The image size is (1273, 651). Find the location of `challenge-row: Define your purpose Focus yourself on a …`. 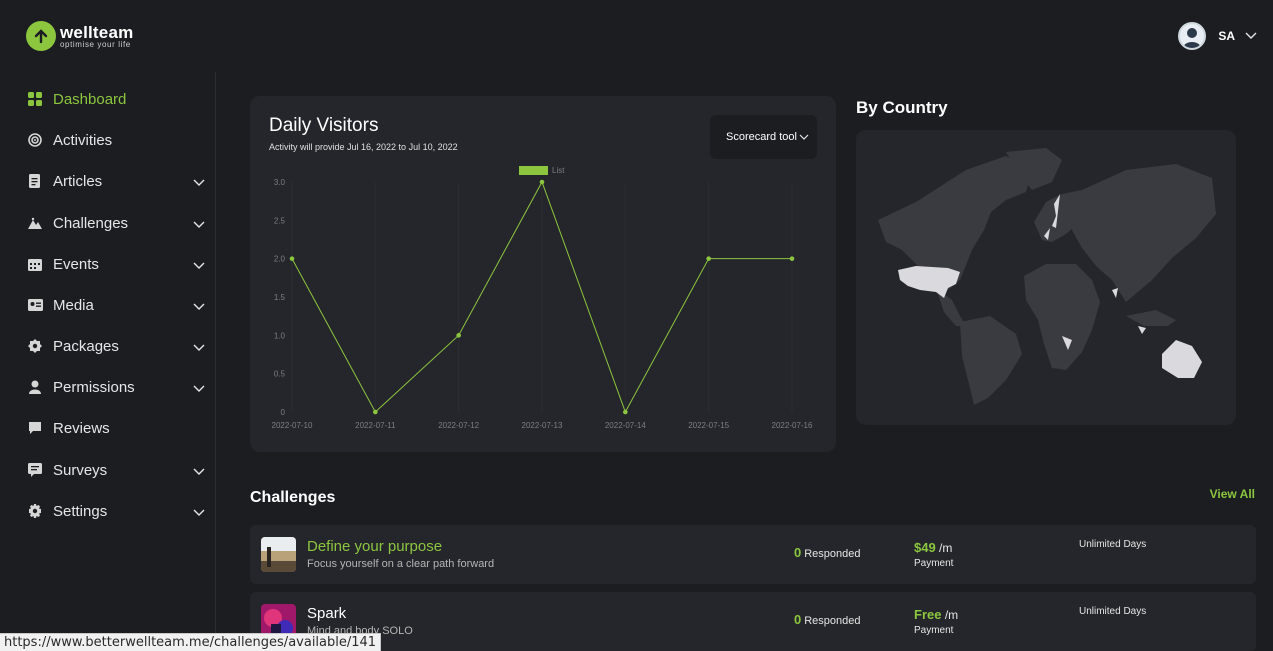

challenge-row: Define your purpose Focus yourself on a … is located at coordinates (753, 554).